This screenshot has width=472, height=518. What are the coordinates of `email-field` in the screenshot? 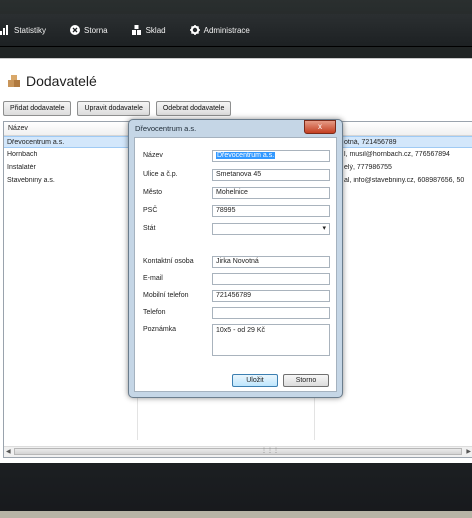 It's located at (271, 279).